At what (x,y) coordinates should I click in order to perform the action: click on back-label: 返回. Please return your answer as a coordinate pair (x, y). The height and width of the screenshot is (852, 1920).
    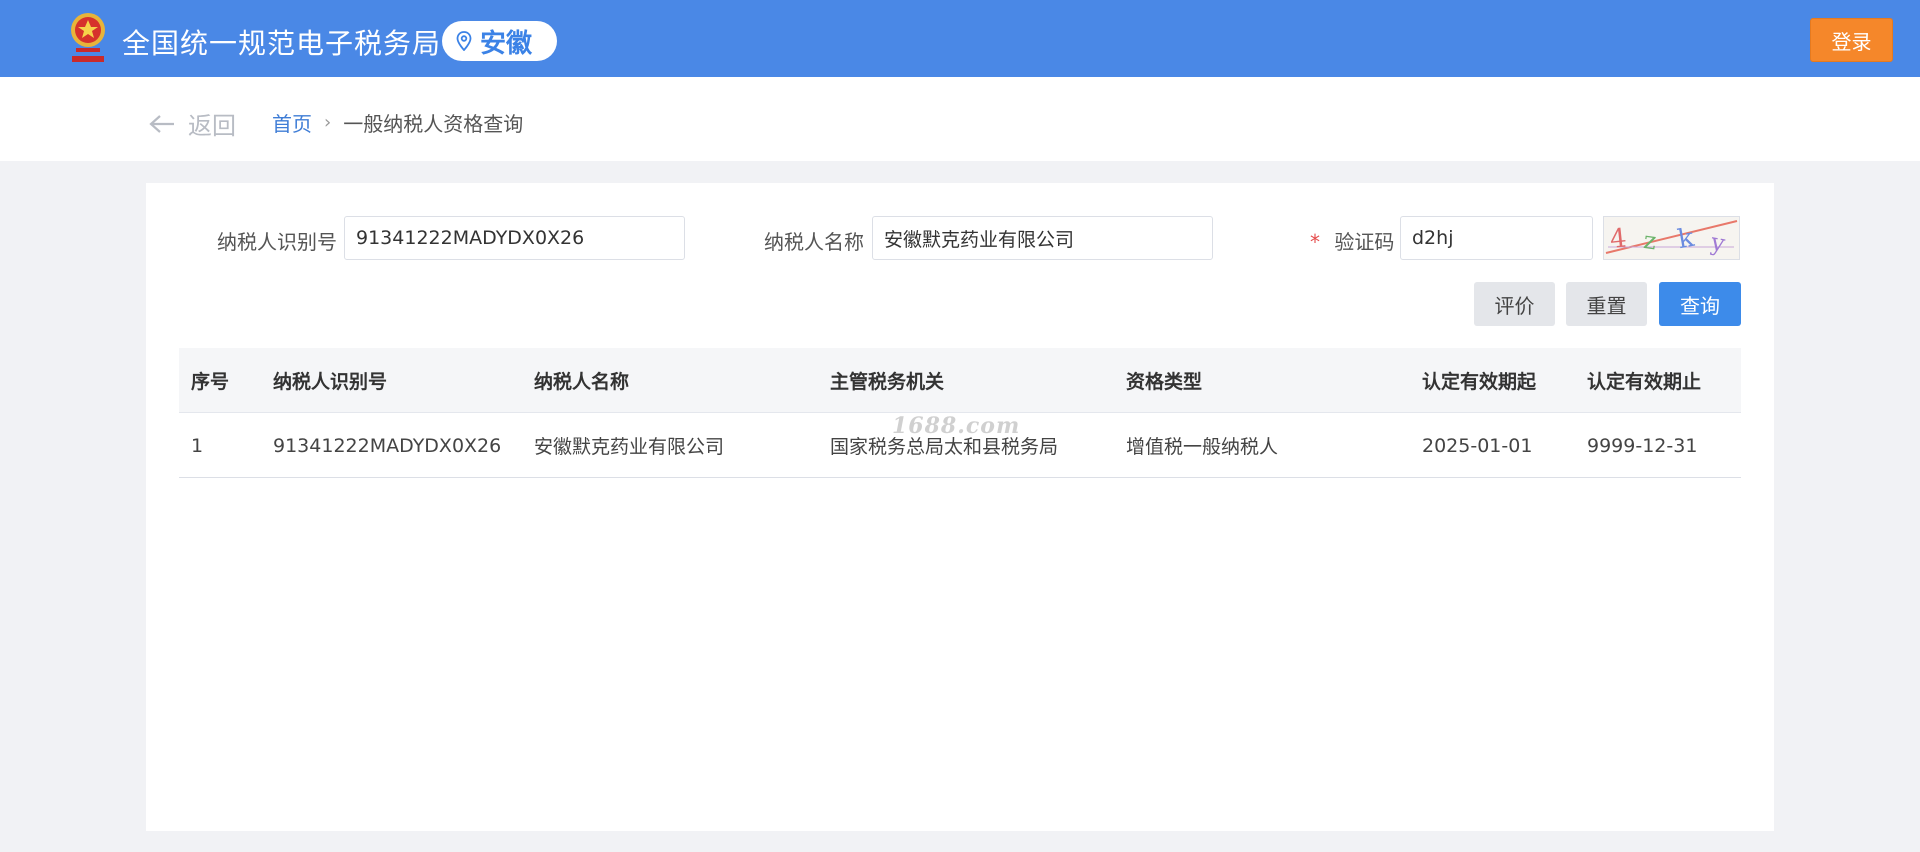
    Looking at the image, I should click on (212, 126).